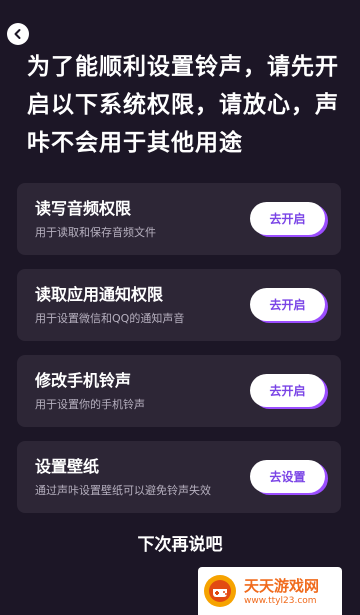  What do you see at coordinates (179, 219) in the screenshot?
I see `permission-card-audio: 读写音频权限 用于读取和保存音频文件 去开启` at bounding box center [179, 219].